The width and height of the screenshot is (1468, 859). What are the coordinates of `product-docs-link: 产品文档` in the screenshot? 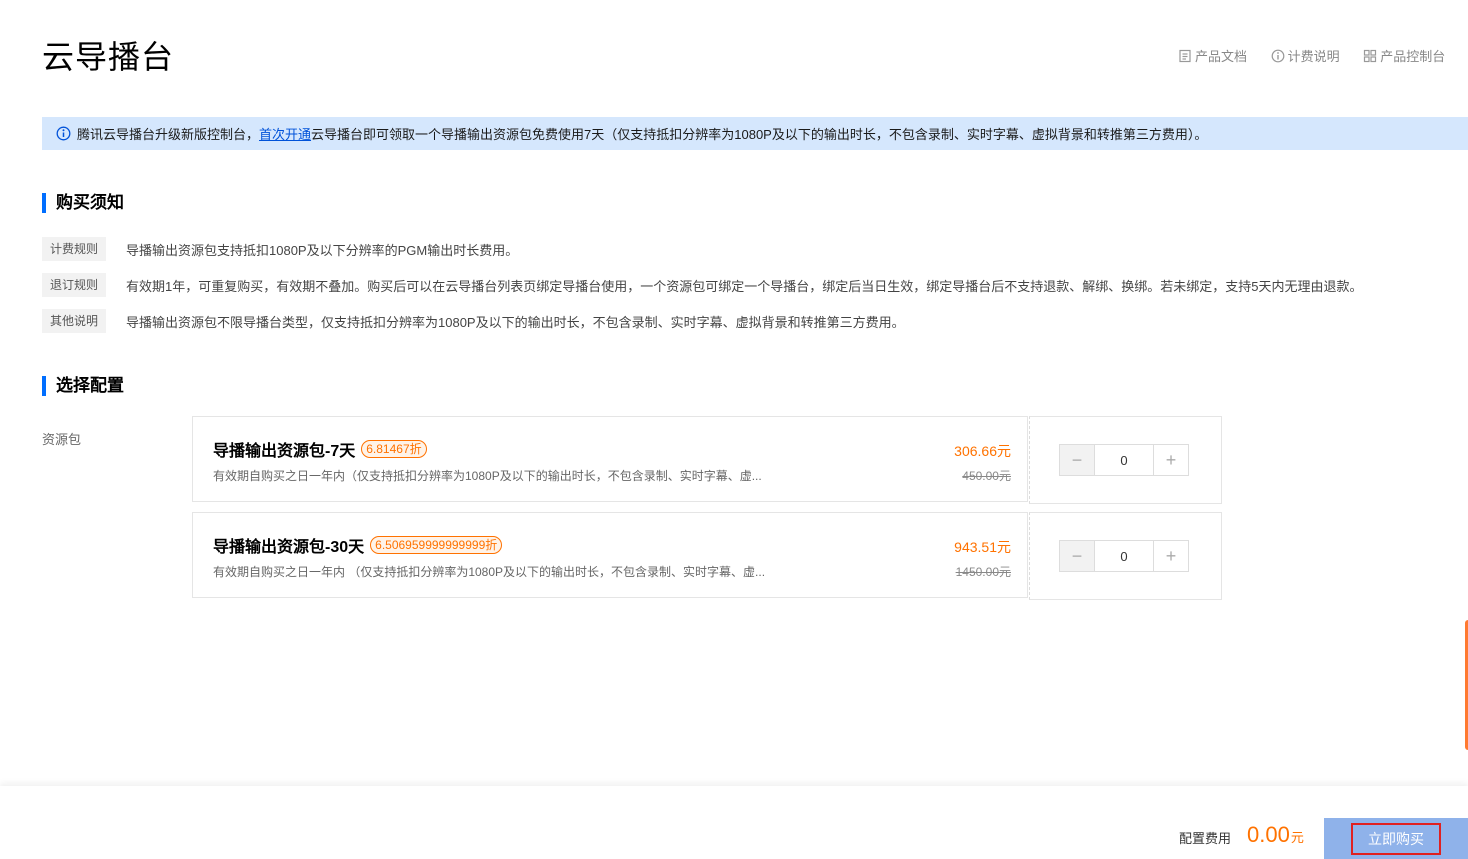 It's located at (1212, 55).